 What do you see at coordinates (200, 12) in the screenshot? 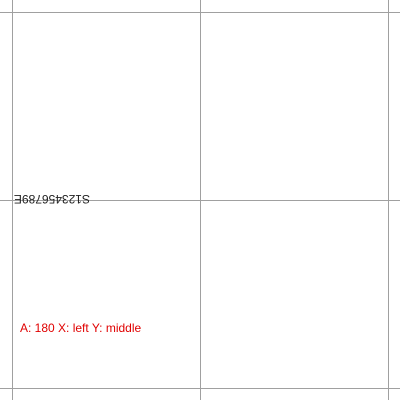
I see `grid-line-horizontal-top` at bounding box center [200, 12].